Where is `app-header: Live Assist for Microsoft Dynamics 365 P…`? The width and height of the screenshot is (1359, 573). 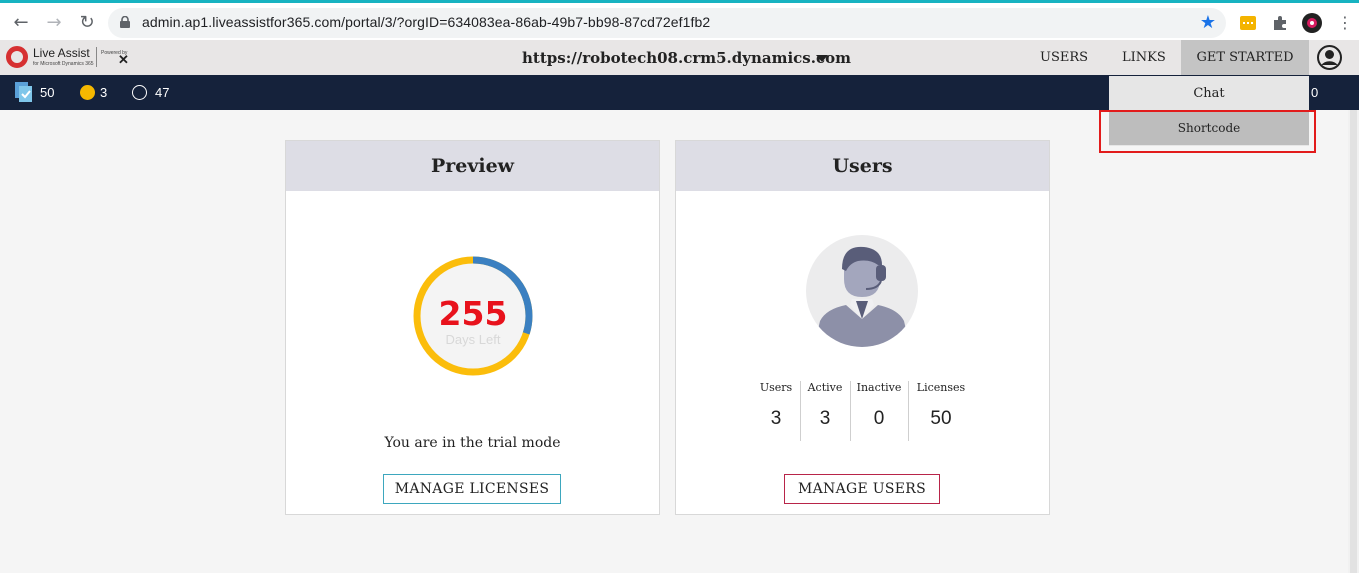
app-header: Live Assist for Microsoft Dynamics 365 P… is located at coordinates (679, 57).